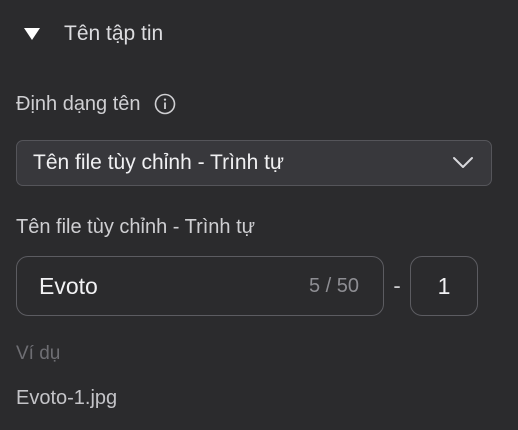 This screenshot has height=430, width=518. Describe the element at coordinates (165, 104) in the screenshot. I see `info-icon` at that location.